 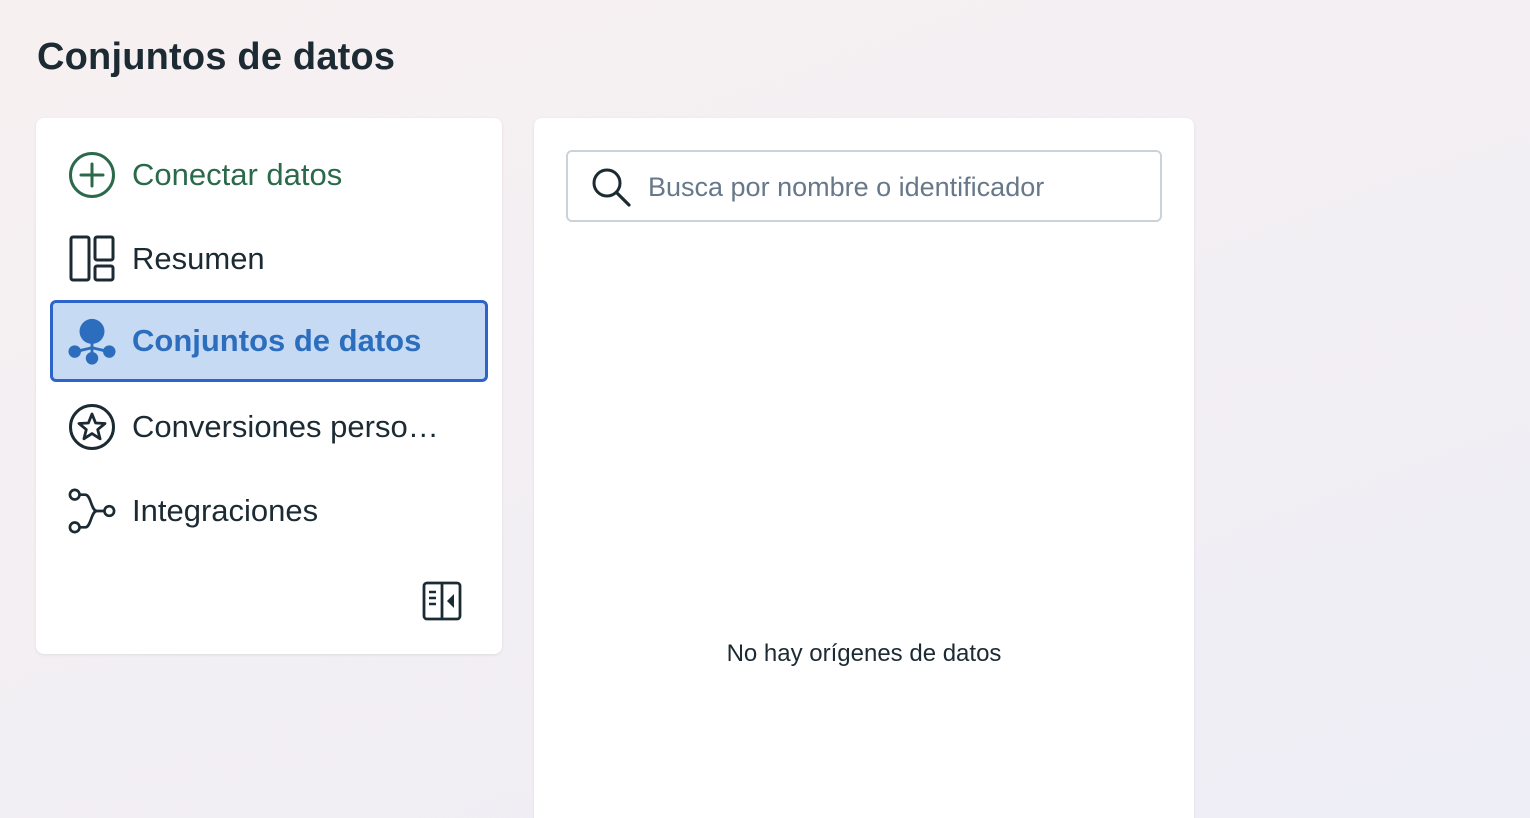 What do you see at coordinates (898, 187) in the screenshot?
I see `search-input` at bounding box center [898, 187].